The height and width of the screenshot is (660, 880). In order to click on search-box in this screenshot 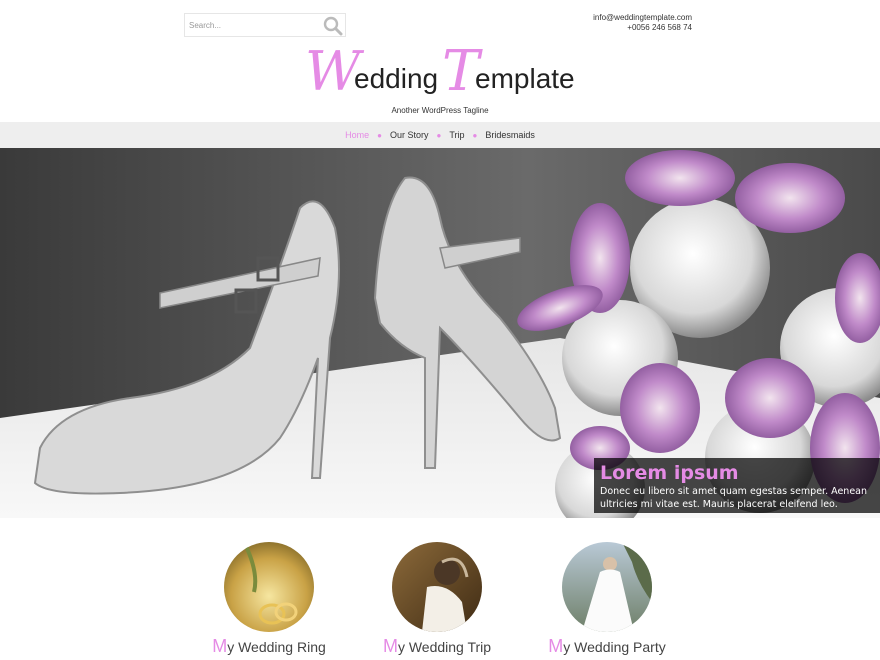, I will do `click(265, 25)`.